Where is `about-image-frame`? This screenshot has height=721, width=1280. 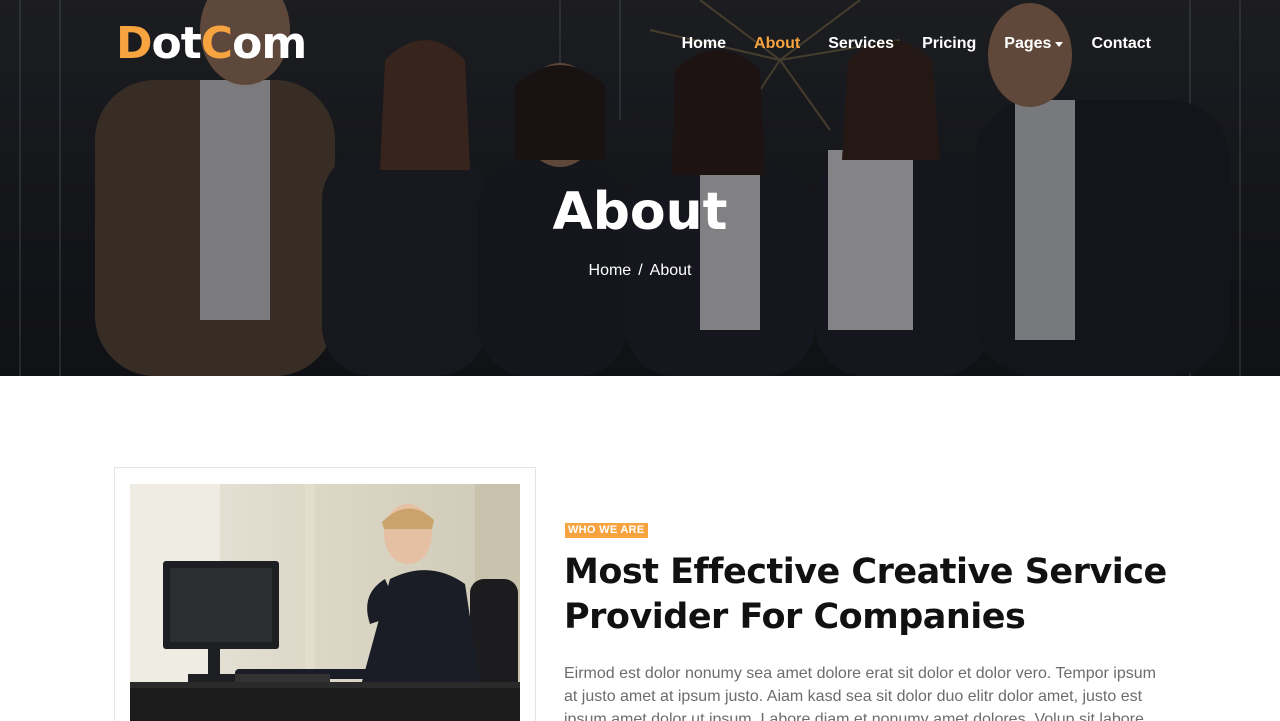 about-image-frame is located at coordinates (325, 594).